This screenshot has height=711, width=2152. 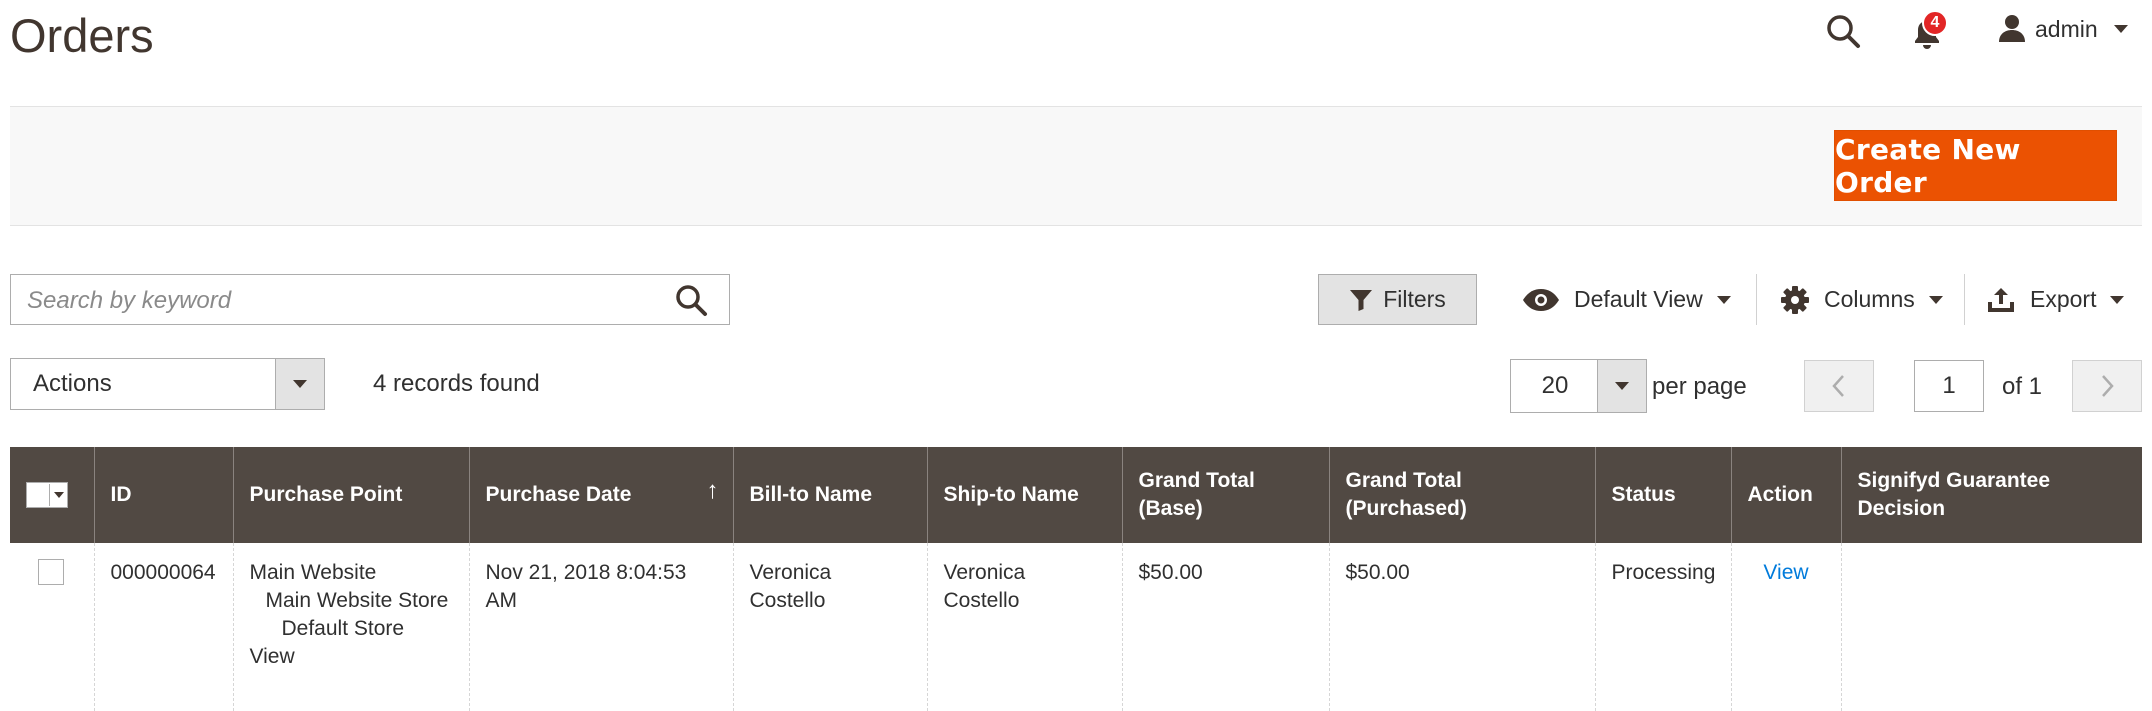 What do you see at coordinates (1662, 495) in the screenshot?
I see `column-header-status: Status` at bounding box center [1662, 495].